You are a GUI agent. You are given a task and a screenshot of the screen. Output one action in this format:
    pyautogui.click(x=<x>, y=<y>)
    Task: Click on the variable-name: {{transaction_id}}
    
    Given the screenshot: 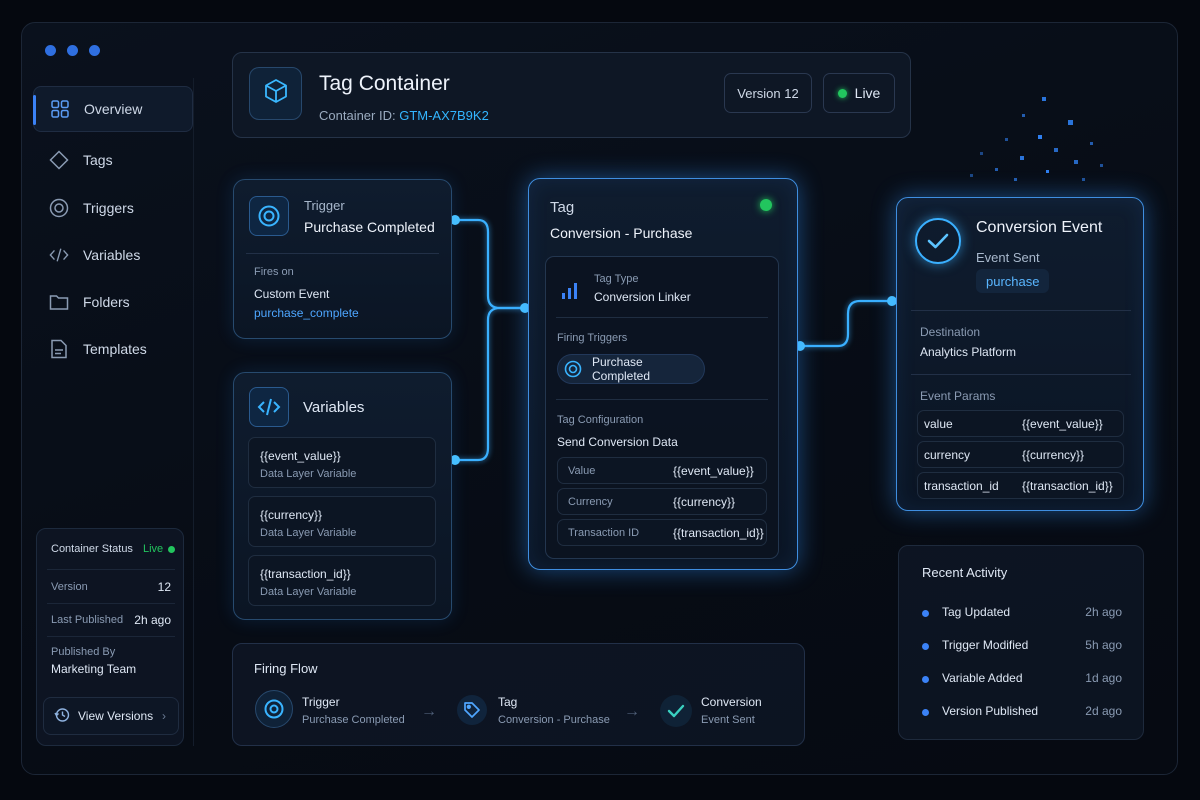 What is the action you would take?
    pyautogui.click(x=305, y=574)
    